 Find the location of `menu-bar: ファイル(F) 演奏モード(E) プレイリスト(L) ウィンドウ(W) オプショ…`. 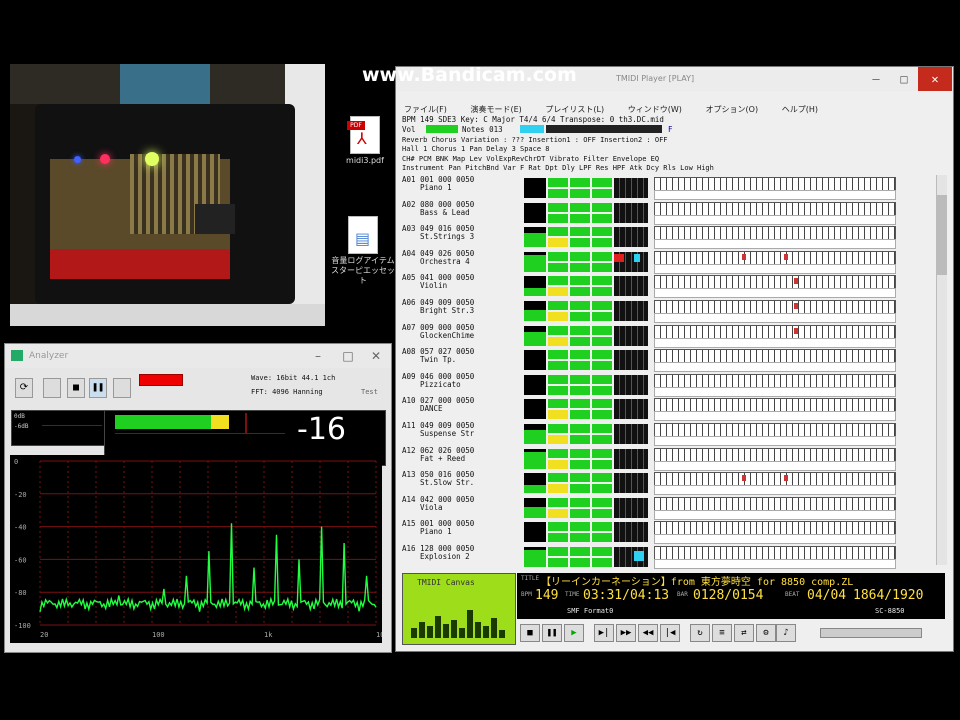

menu-bar: ファイル(F) 演奏モード(E) プレイリスト(L) ウィンドウ(W) オプショ… is located at coordinates (611, 106).